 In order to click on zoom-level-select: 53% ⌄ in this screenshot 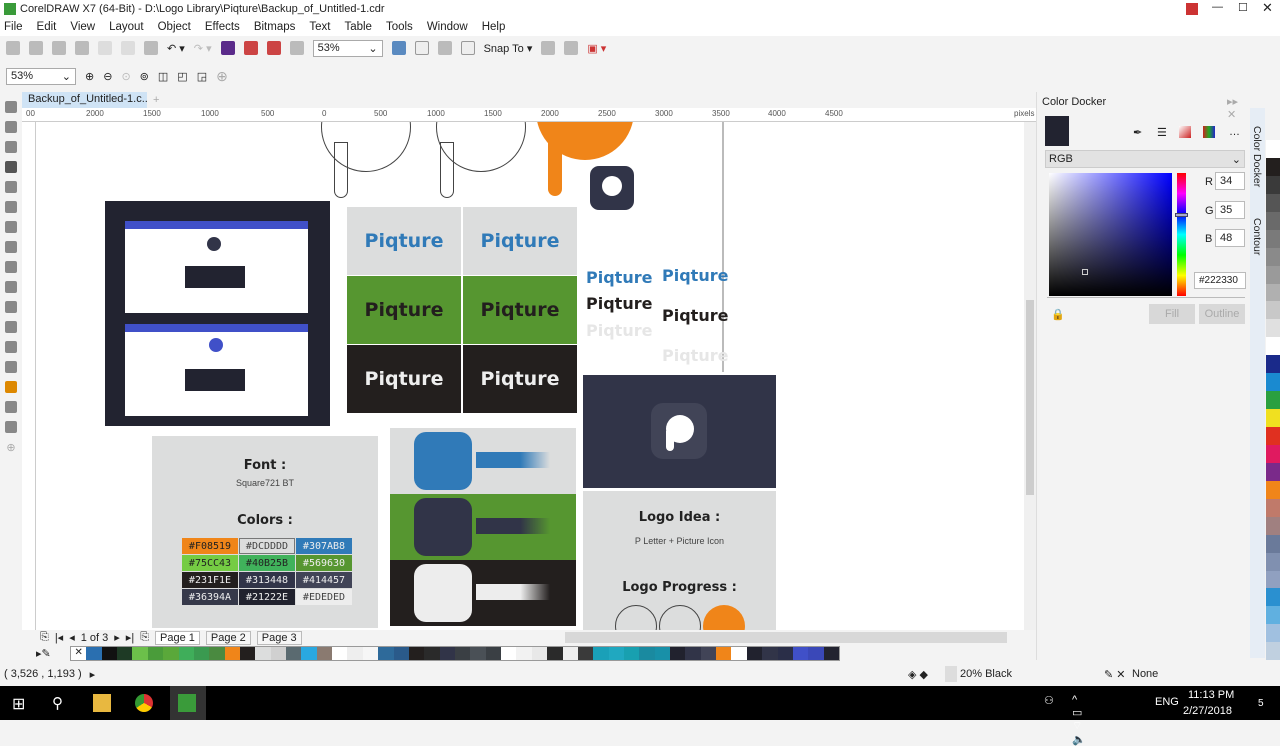, I will do `click(347, 48)`.